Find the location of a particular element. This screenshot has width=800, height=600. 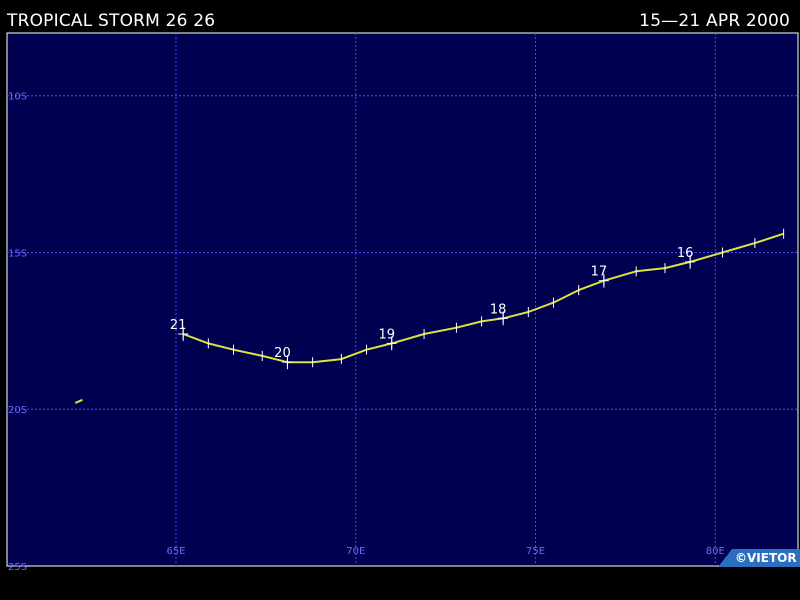

day-label: 17 is located at coordinates (599, 272).